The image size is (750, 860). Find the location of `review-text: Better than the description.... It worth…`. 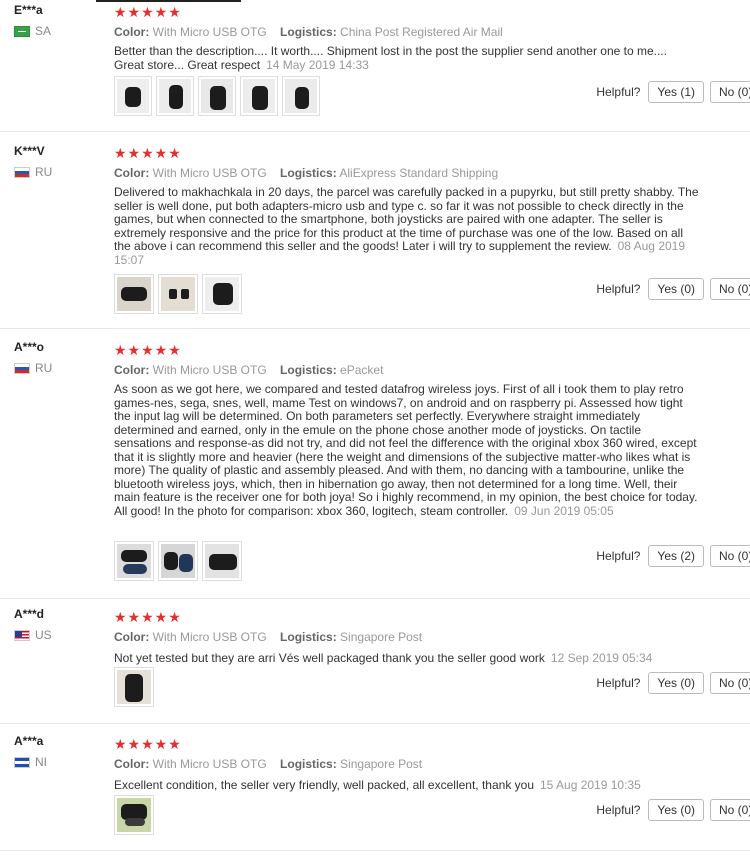

review-text: Better than the description.... It worth… is located at coordinates (406, 58).